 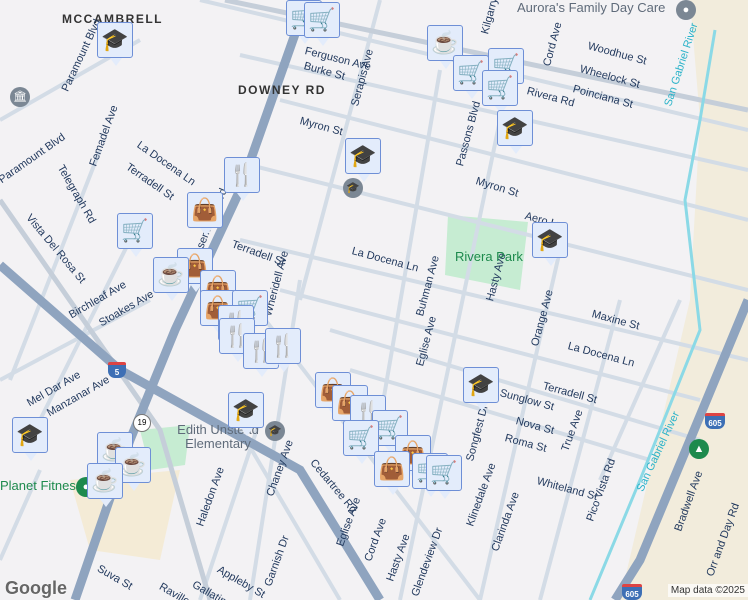 What do you see at coordinates (41, 485) in the screenshot?
I see `gym-label: Planet Fitness` at bounding box center [41, 485].